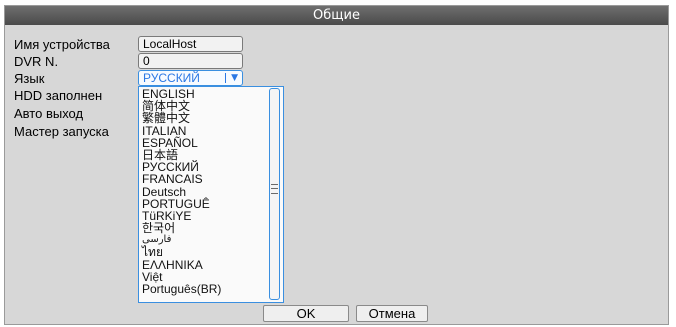 The height and width of the screenshot is (327, 676). I want to click on language-label: Язык, so click(29, 78).